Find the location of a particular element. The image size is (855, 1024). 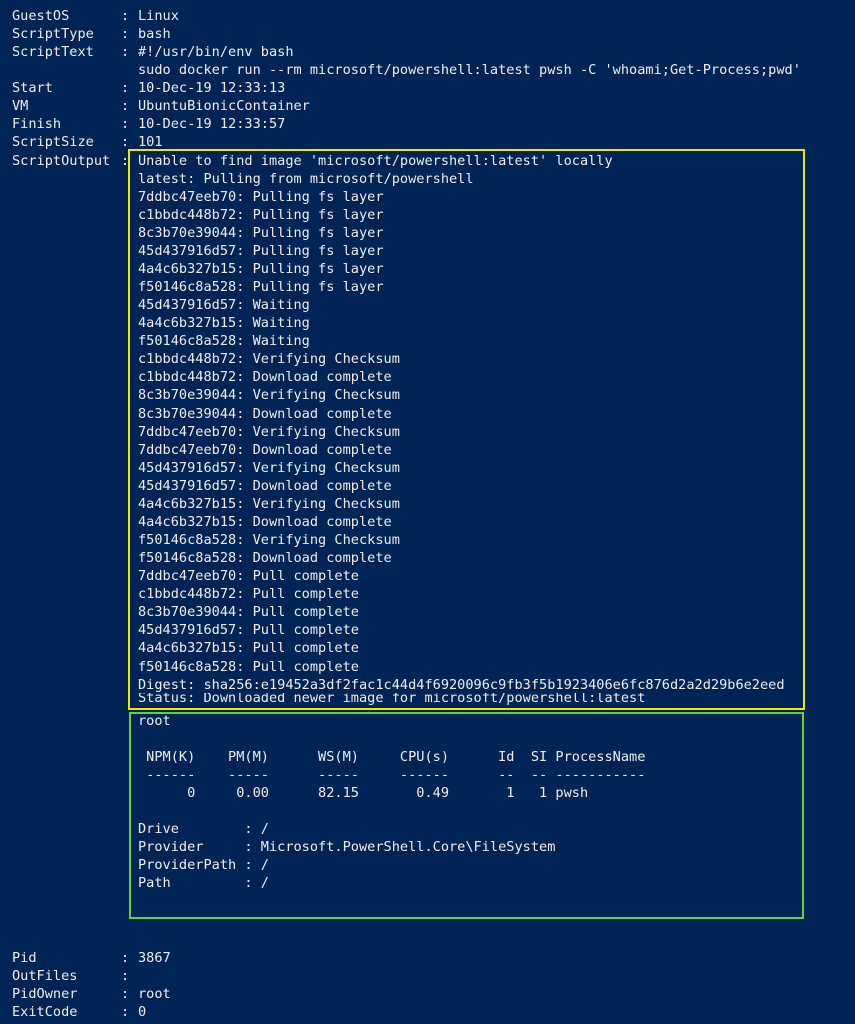

pull-log-line: 45d437916d57: Pull complete is located at coordinates (248, 630).